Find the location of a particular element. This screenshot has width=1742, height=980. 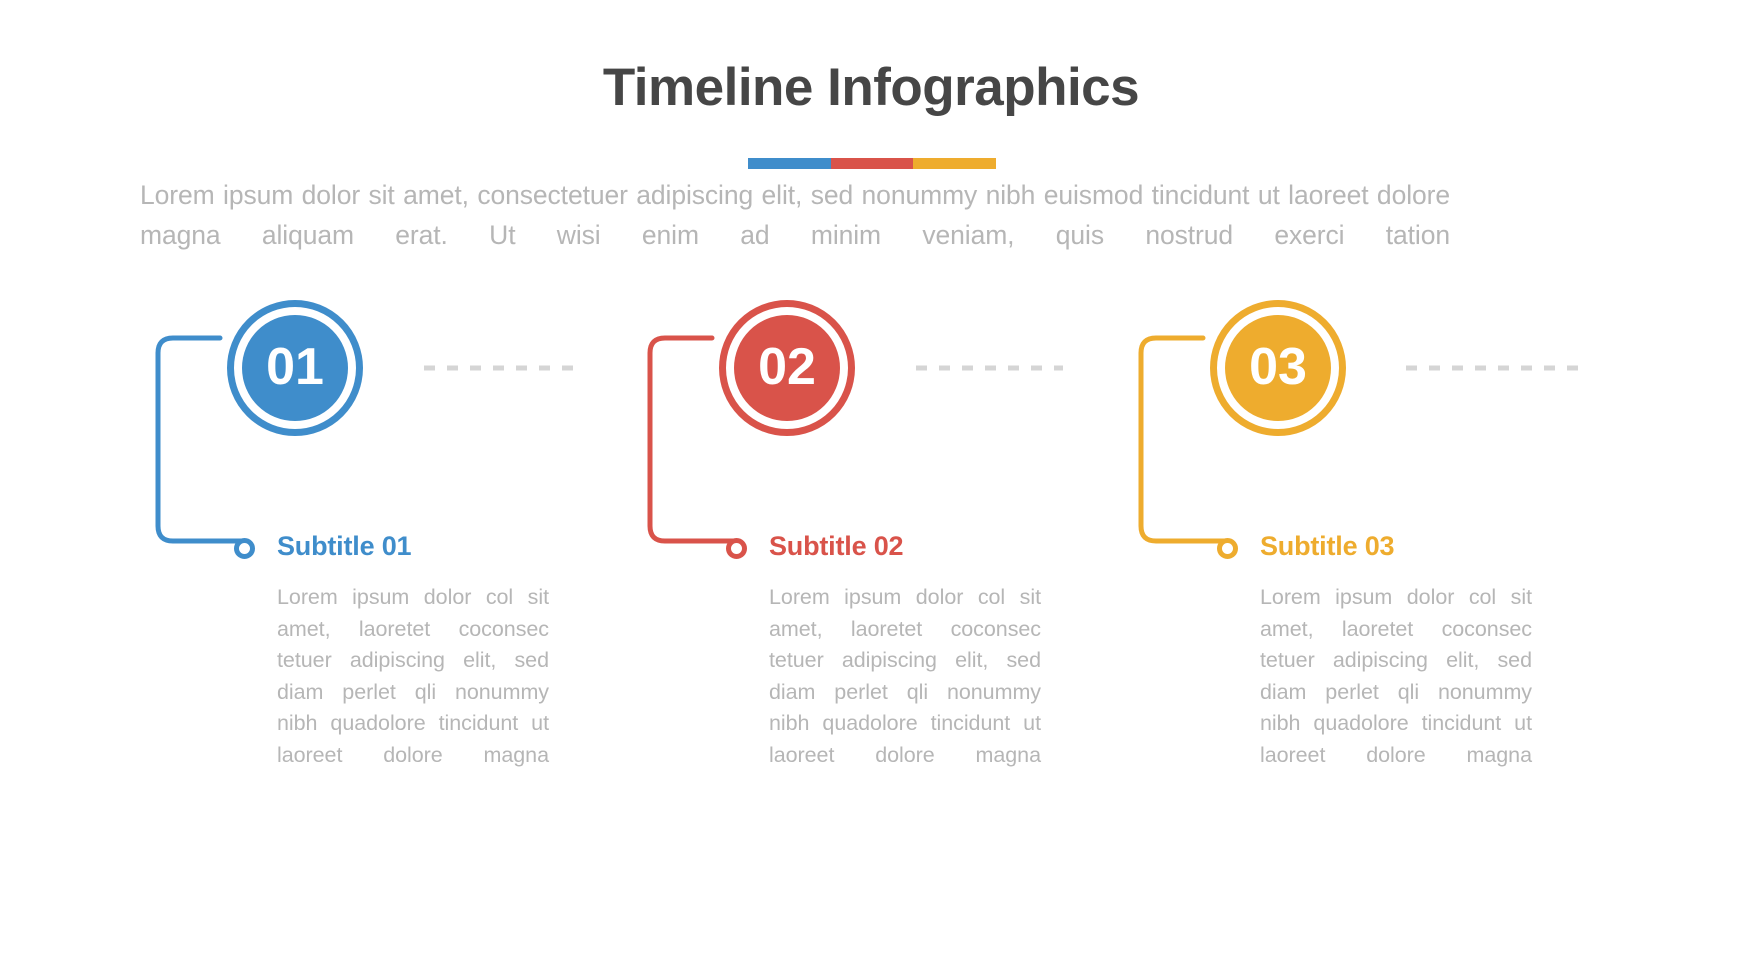

step-number-2: 02 is located at coordinates (787, 367).